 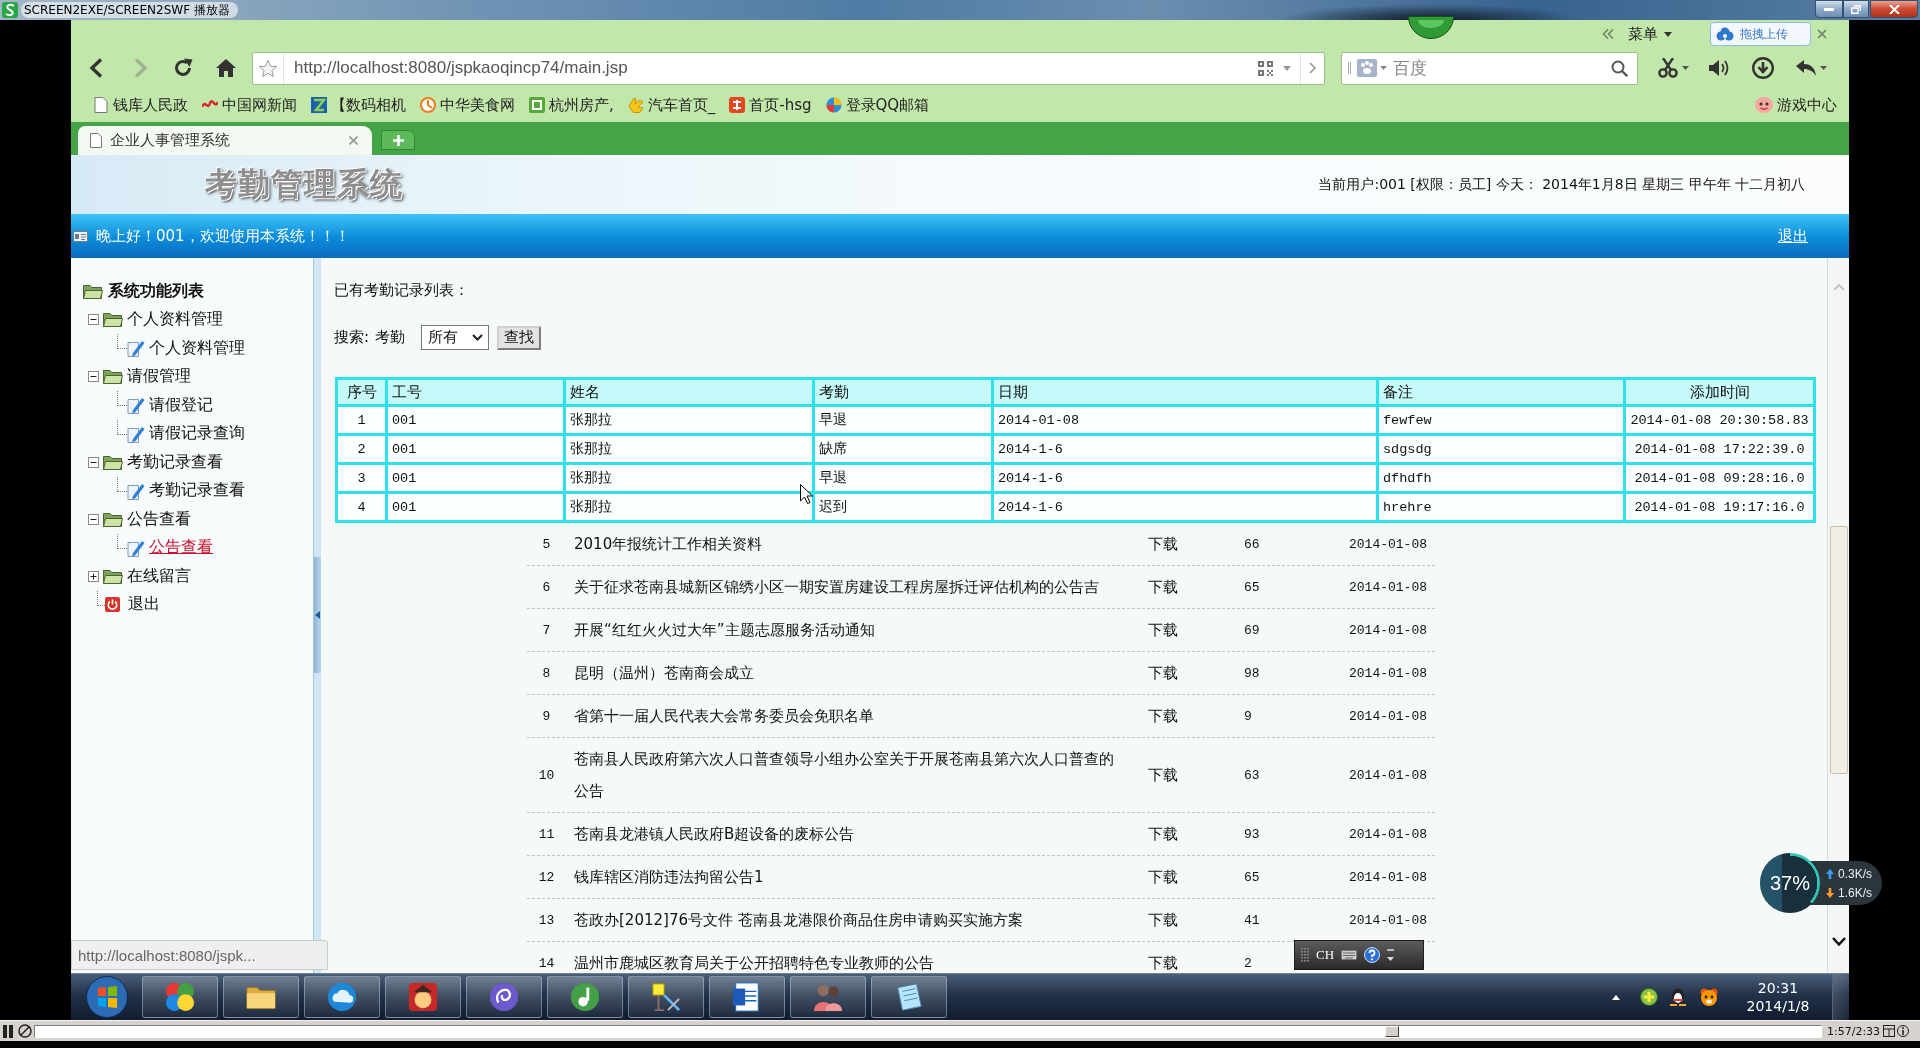 What do you see at coordinates (1668, 68) in the screenshot?
I see `scissors-icon` at bounding box center [1668, 68].